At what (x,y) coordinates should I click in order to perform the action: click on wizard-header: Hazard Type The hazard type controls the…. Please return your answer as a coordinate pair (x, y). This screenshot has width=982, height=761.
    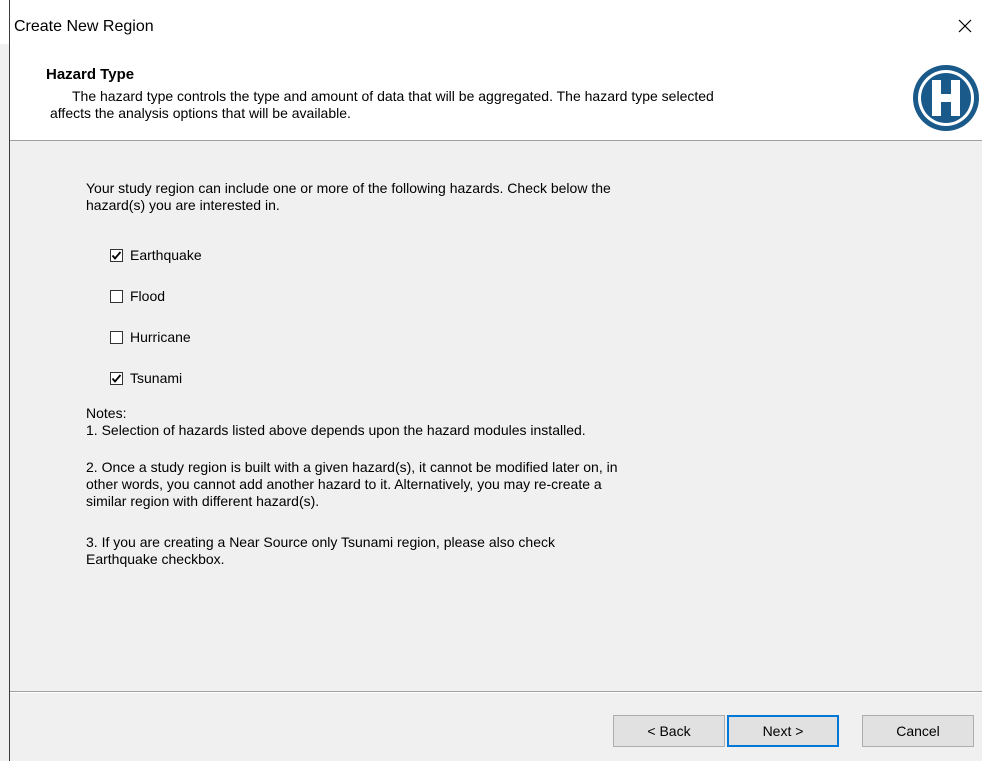
    Looking at the image, I should click on (496, 92).